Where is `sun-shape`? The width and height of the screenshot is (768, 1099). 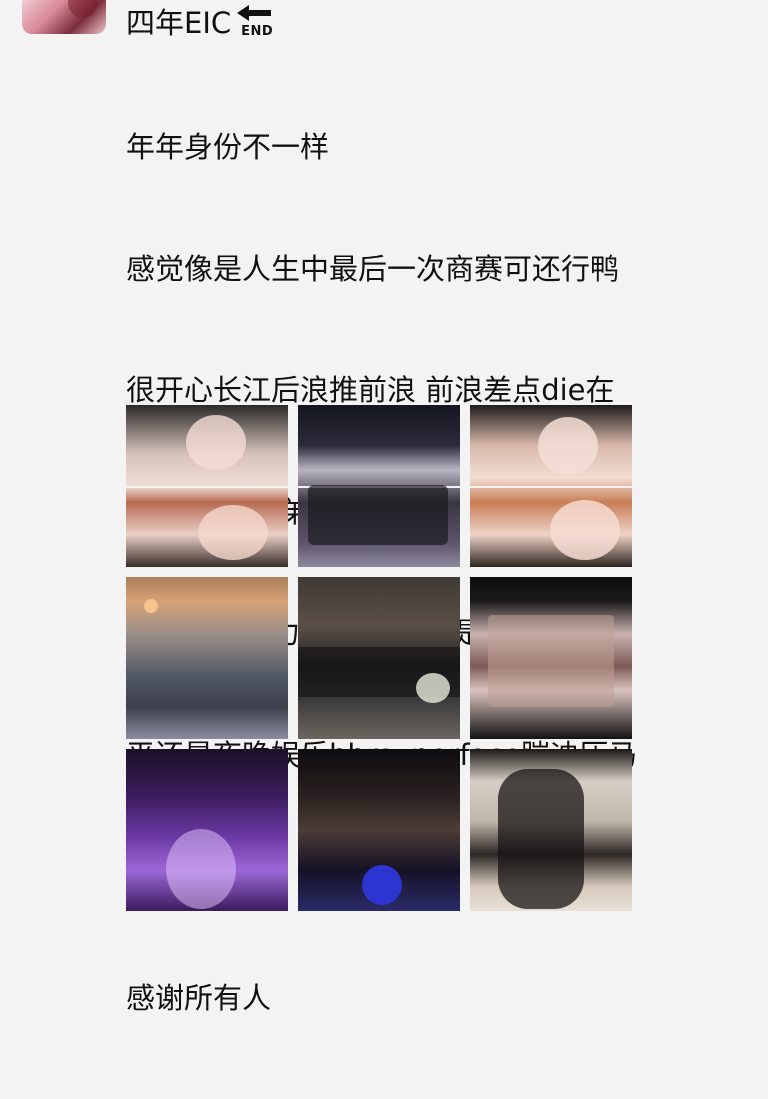 sun-shape is located at coordinates (151, 606).